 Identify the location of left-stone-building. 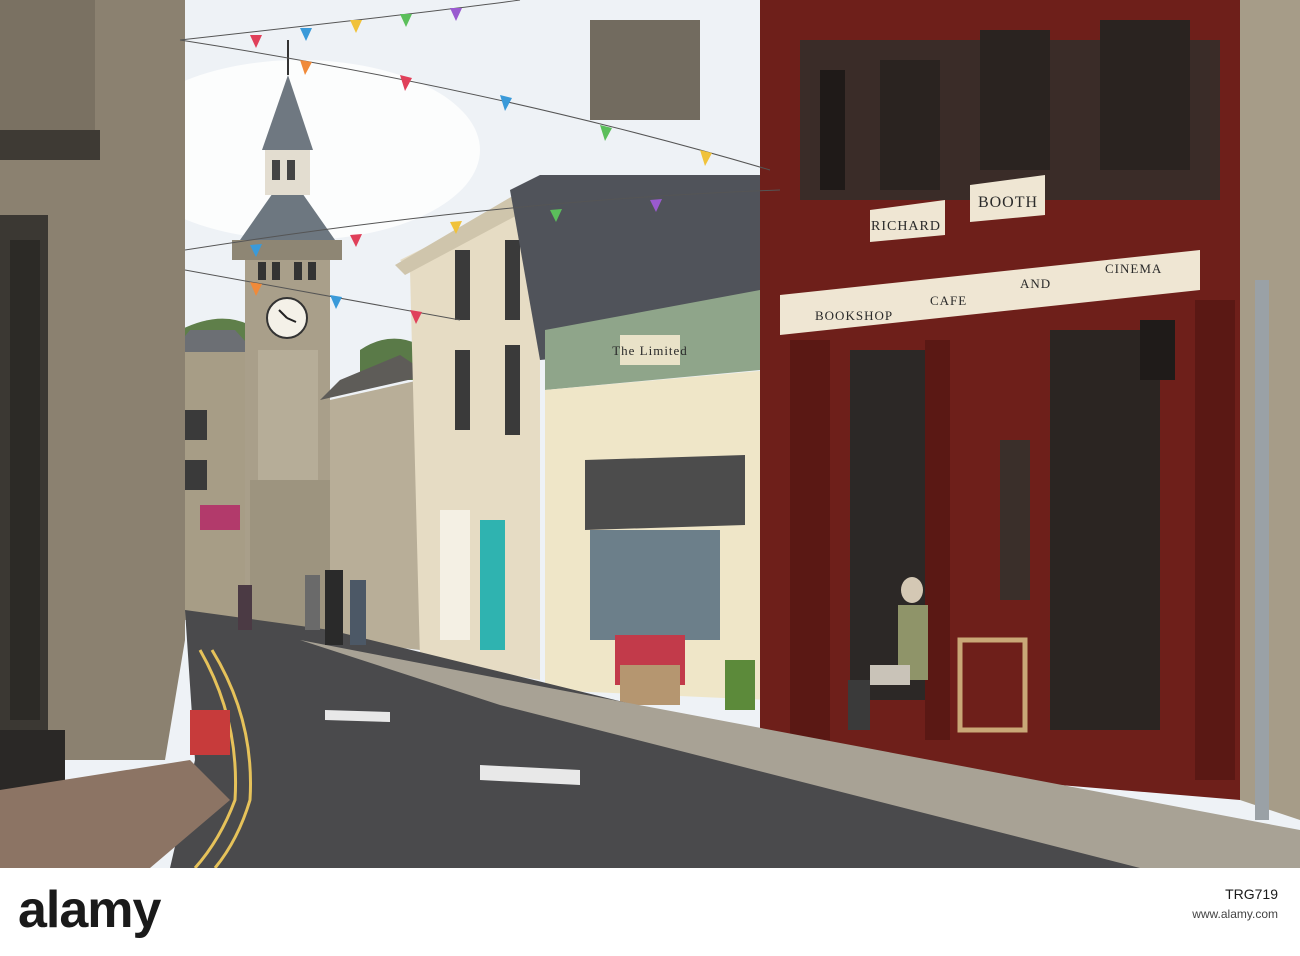
(92, 400).